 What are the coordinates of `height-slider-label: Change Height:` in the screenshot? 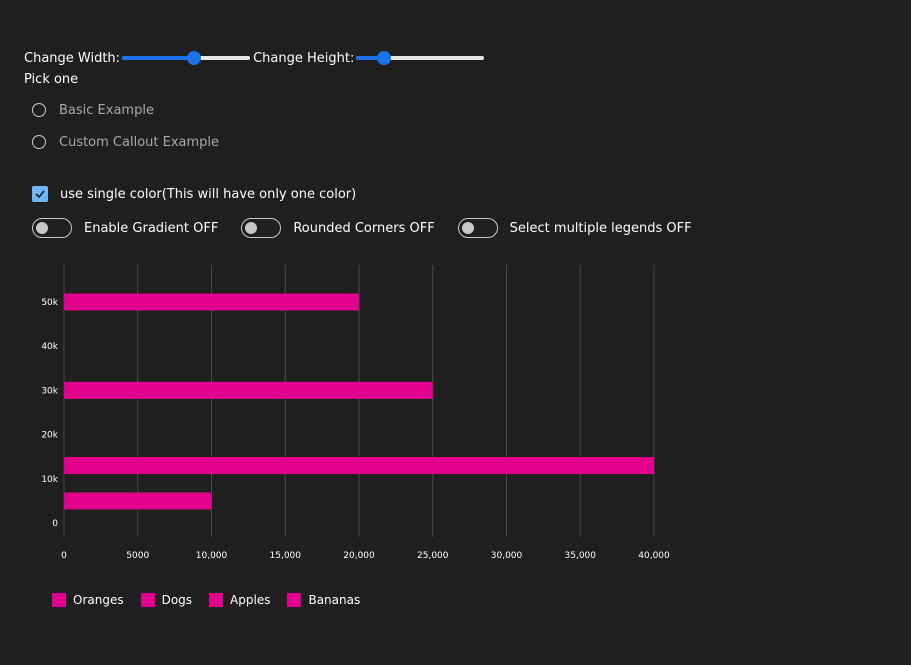 It's located at (304, 58).